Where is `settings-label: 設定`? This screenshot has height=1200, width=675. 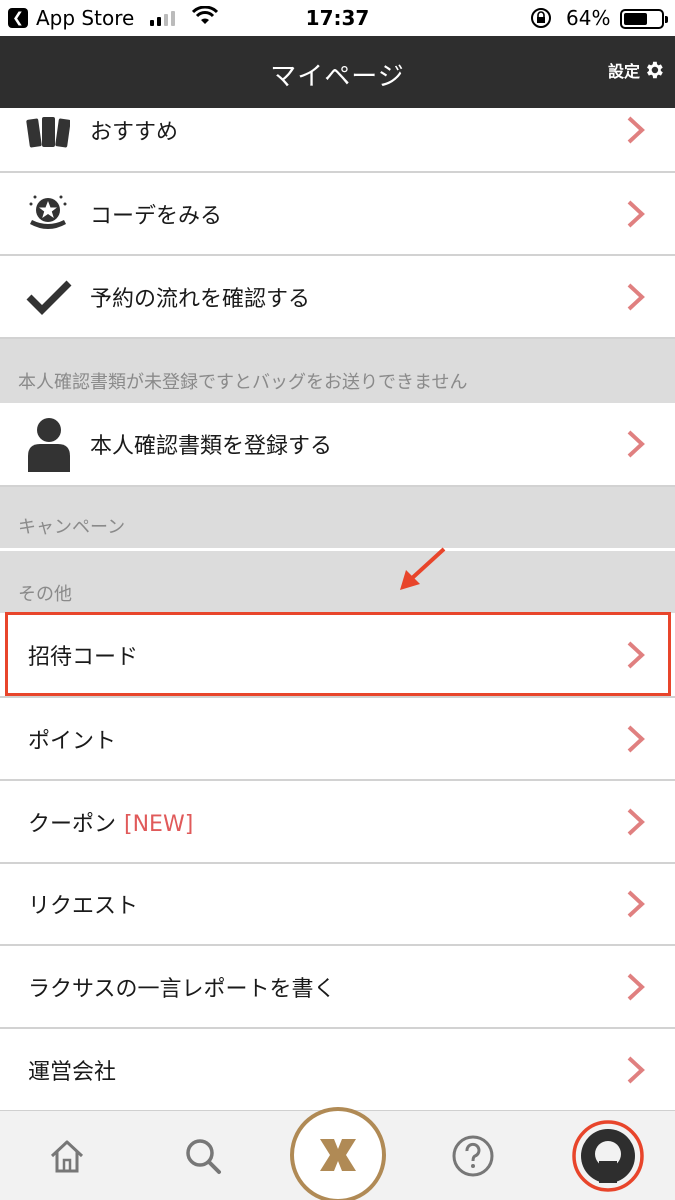
settings-label: 設定 is located at coordinates (623, 71).